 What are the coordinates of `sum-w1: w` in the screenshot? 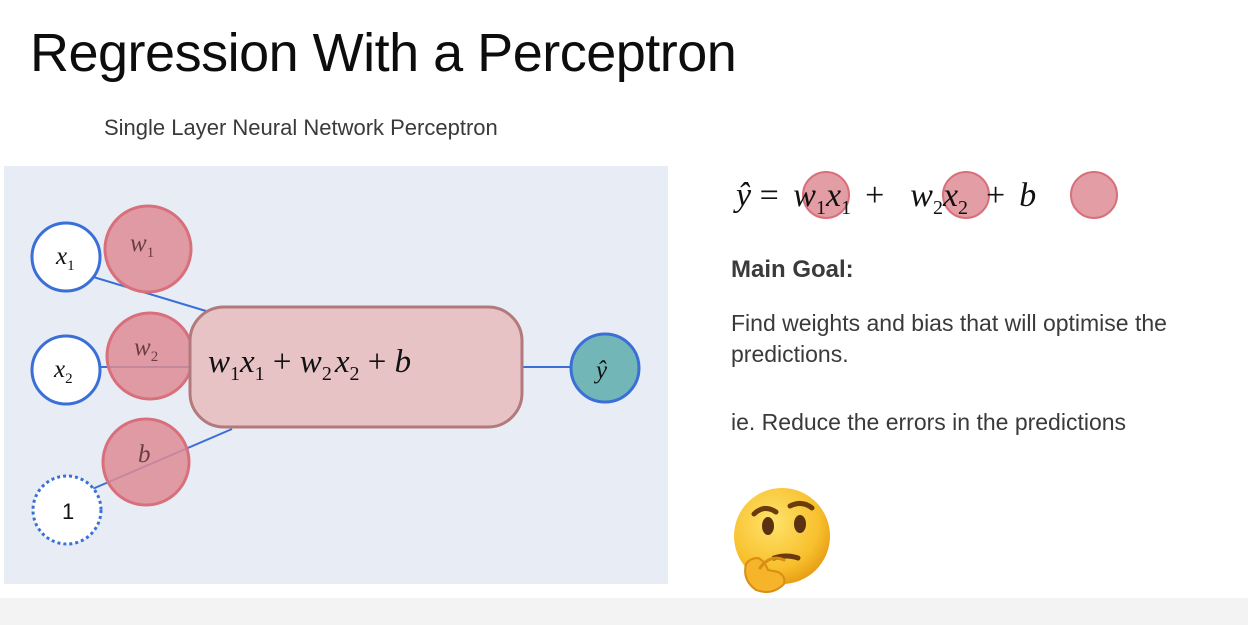 It's located at (219, 362).